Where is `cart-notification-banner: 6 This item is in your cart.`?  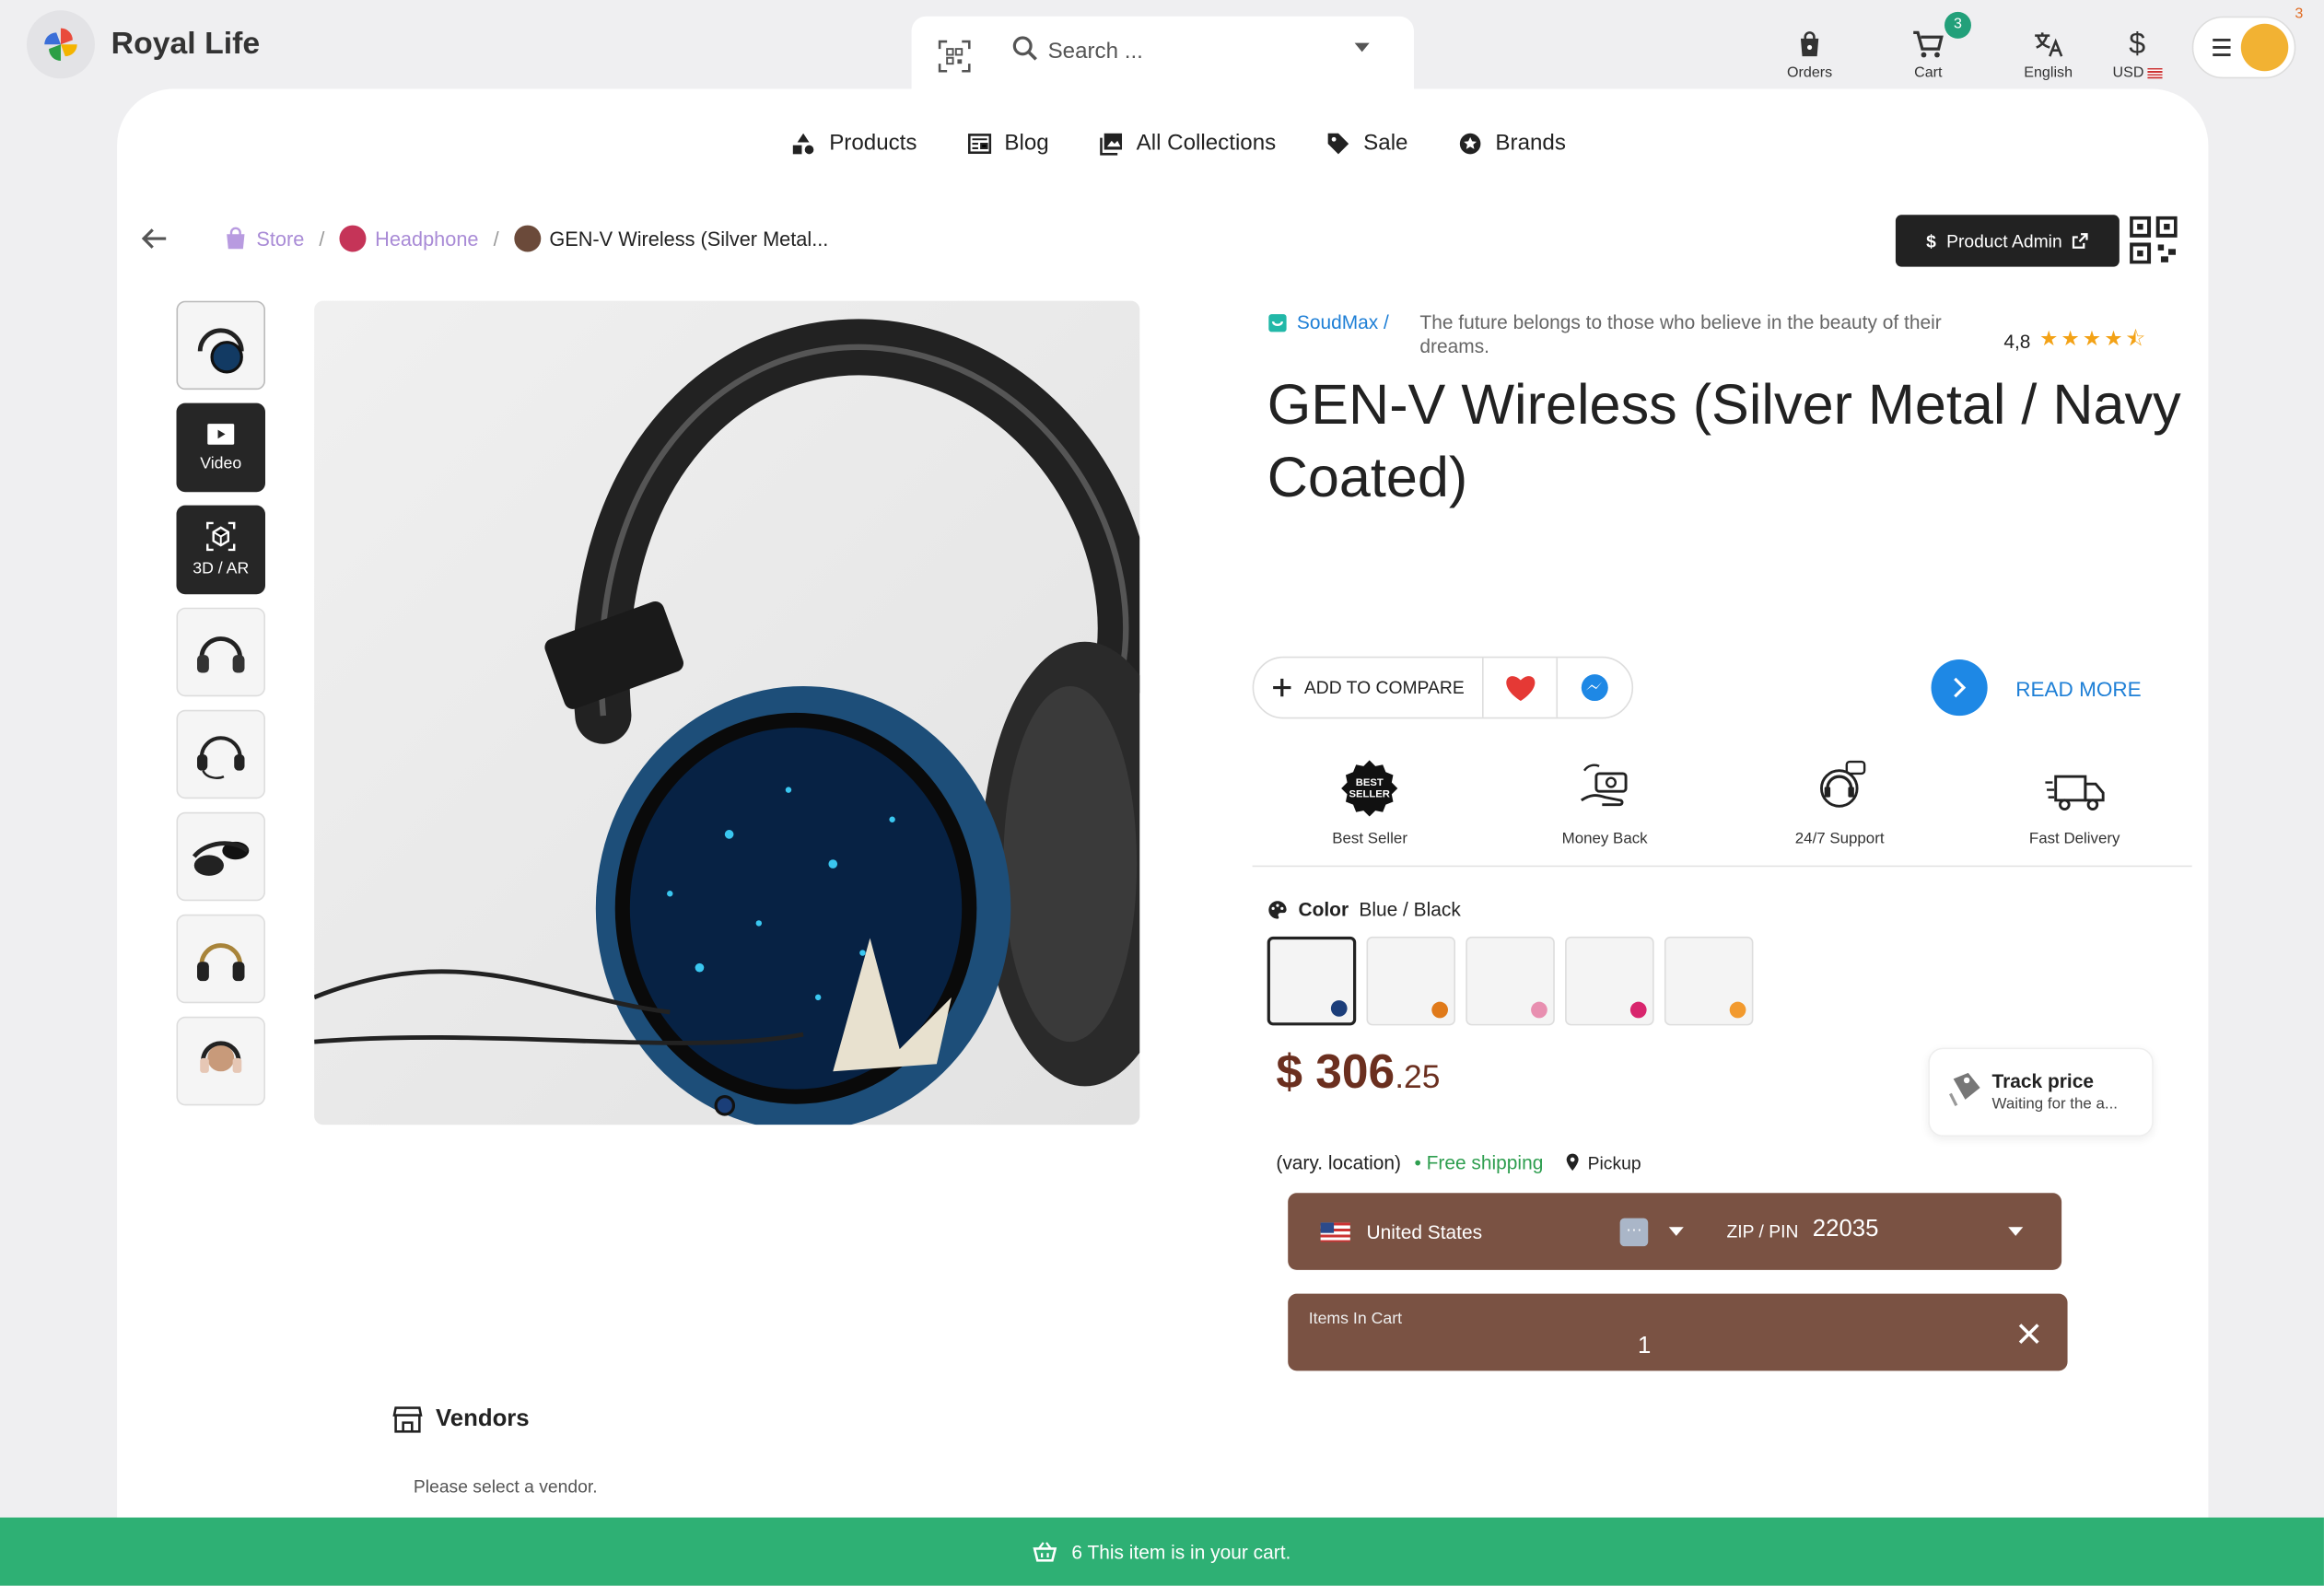
cart-notification-banner: 6 This item is in your cart. is located at coordinates (1162, 1551).